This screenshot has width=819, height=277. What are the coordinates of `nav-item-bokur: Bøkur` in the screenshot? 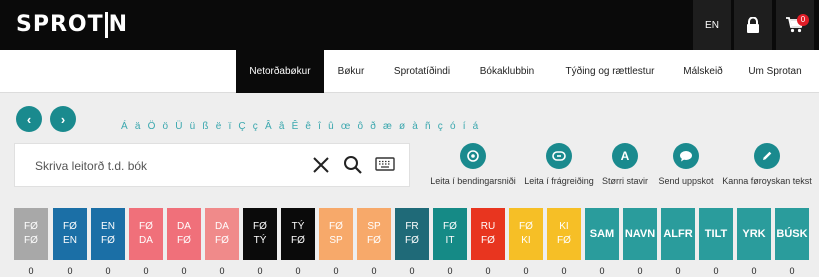 It's located at (351, 71).